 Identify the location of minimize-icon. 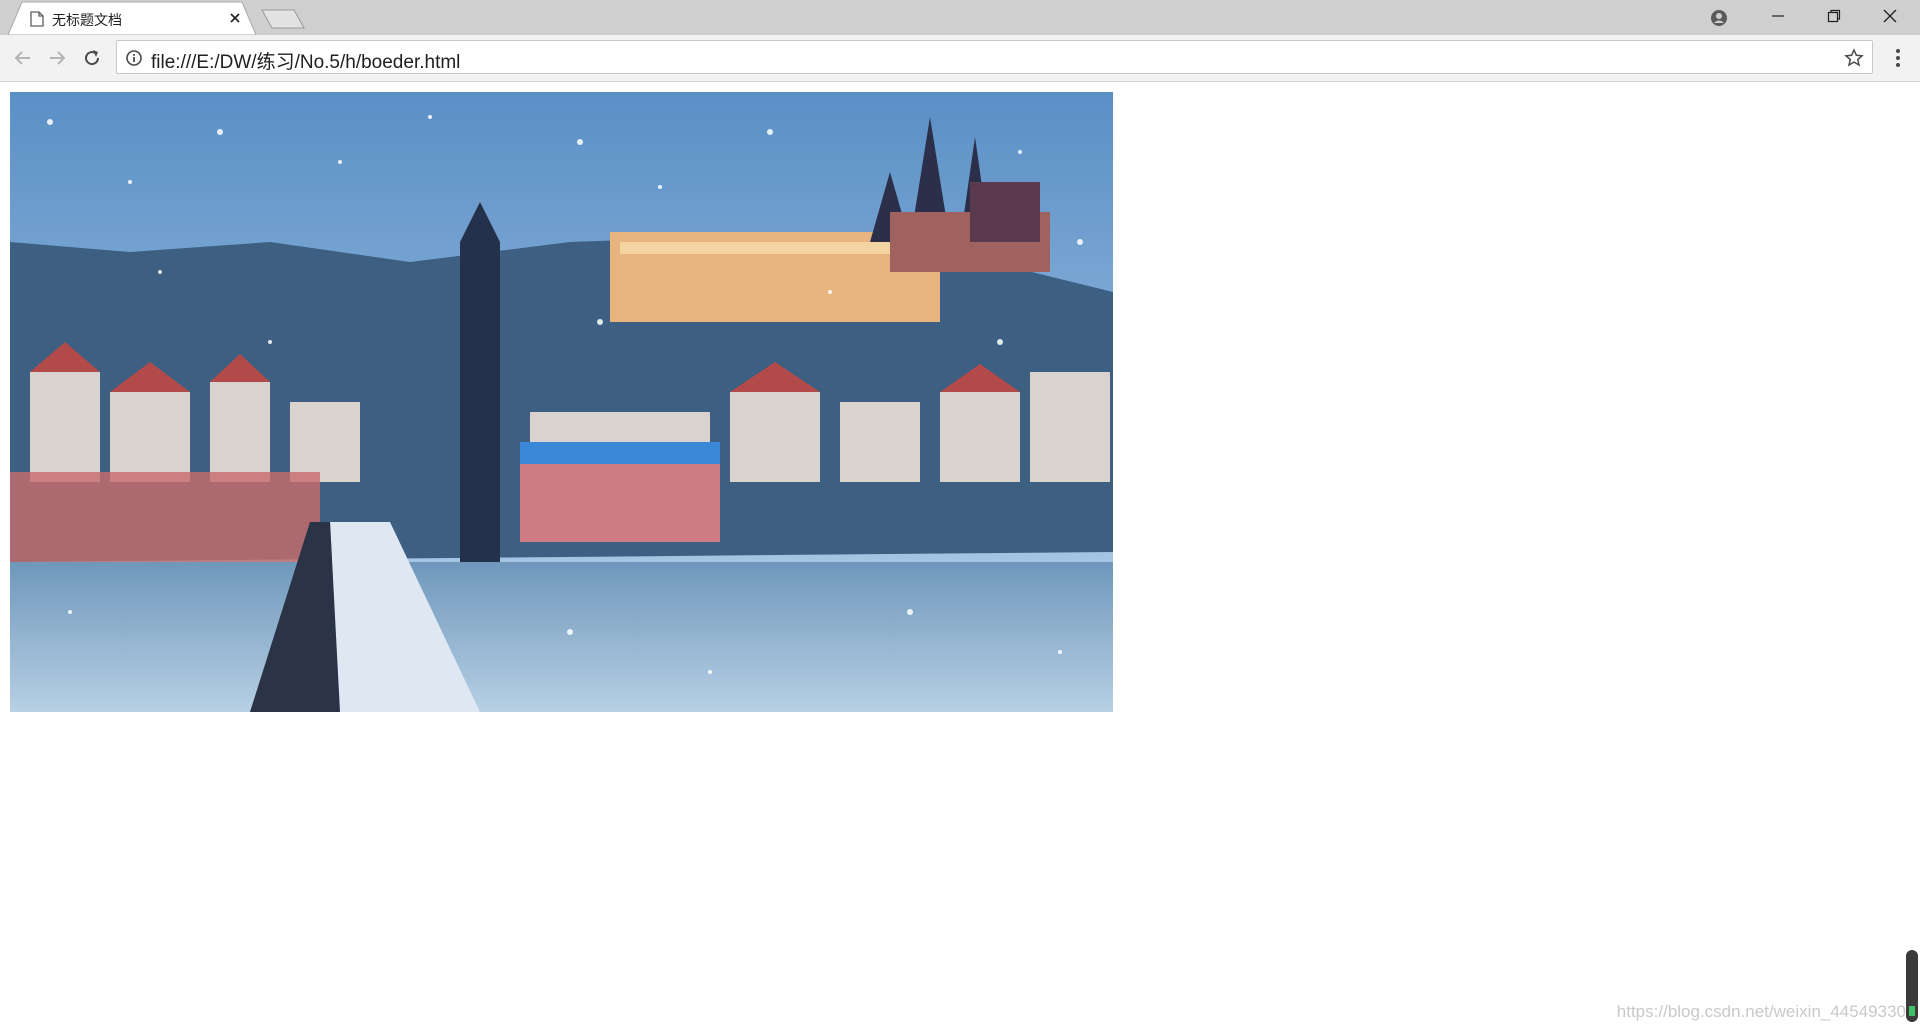
(1778, 16).